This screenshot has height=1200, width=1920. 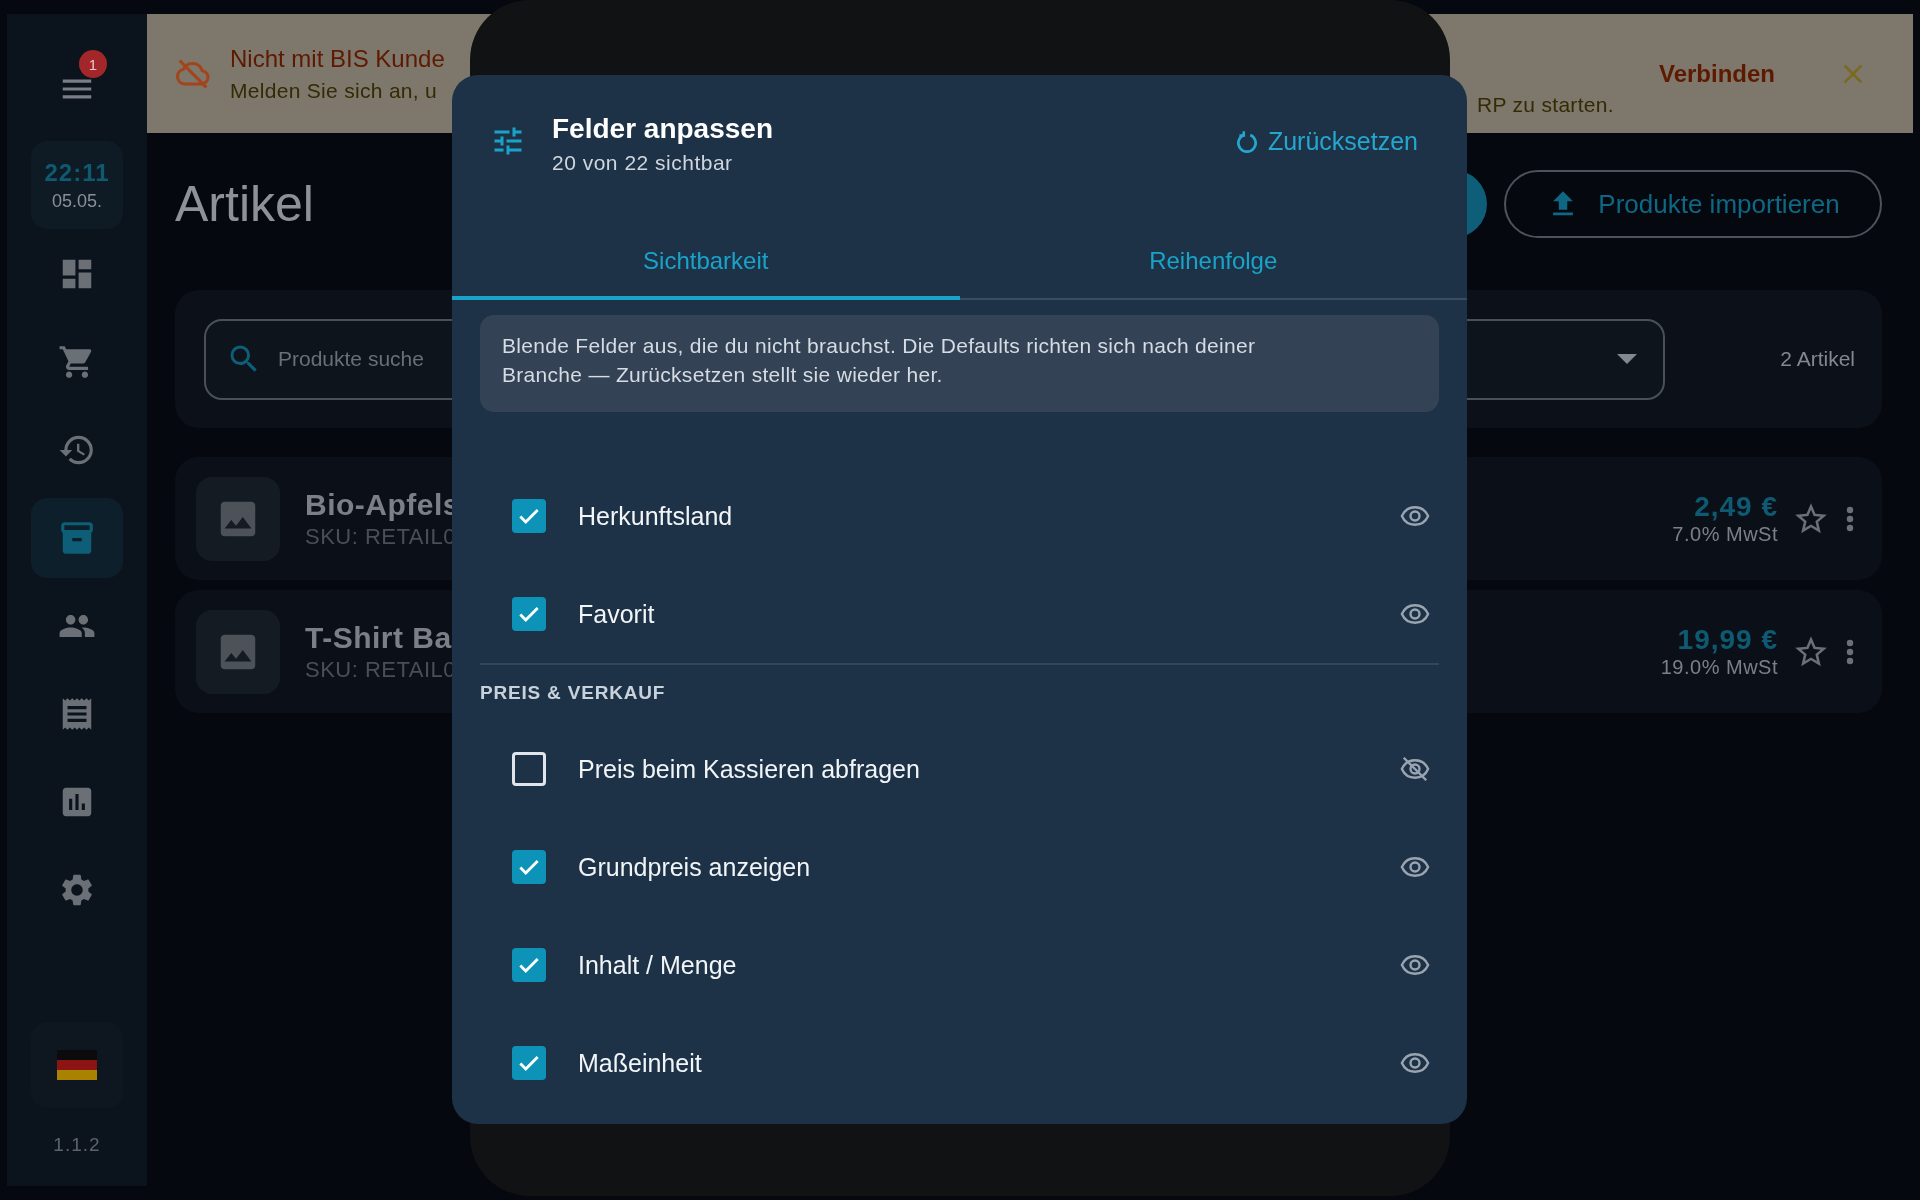 I want to click on product-name: T-Shirt Ba, so click(x=378, y=637).